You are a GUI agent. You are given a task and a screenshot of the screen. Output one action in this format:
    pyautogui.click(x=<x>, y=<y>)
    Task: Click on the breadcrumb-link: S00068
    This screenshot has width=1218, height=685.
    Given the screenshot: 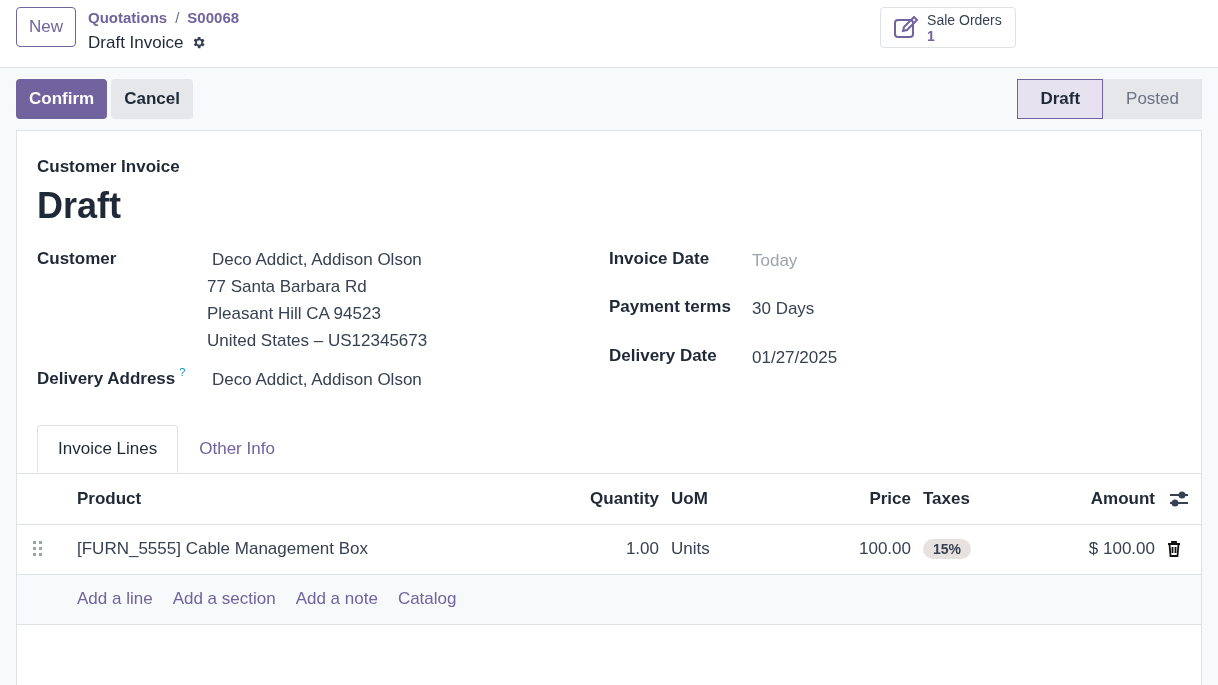 What is the action you would take?
    pyautogui.click(x=213, y=18)
    